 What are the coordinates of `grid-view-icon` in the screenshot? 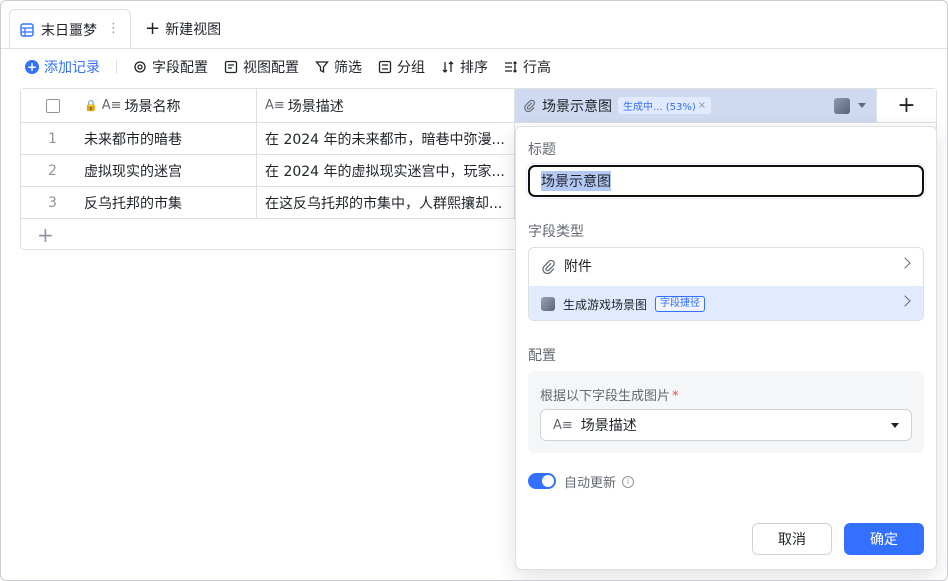 It's located at (27, 29).